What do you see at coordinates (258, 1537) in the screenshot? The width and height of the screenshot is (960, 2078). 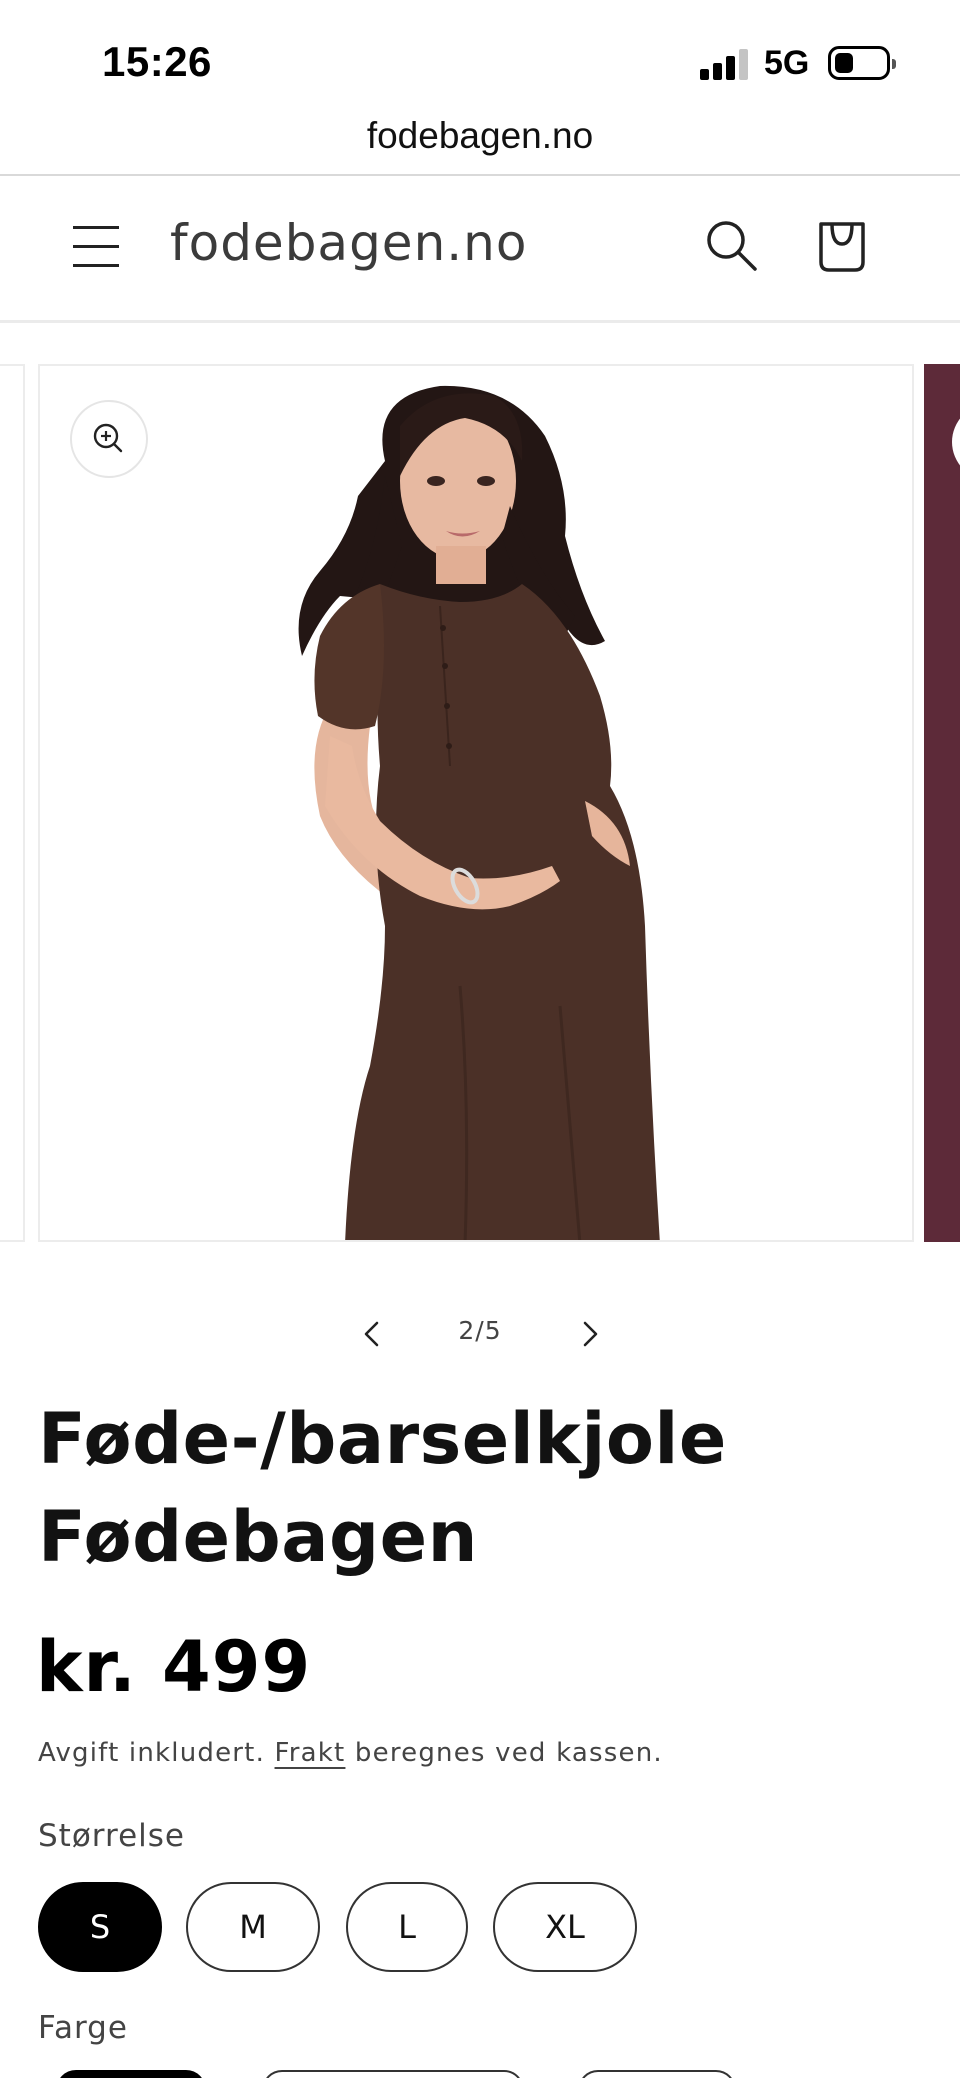 I see `product-title-line2: Fødebagen` at bounding box center [258, 1537].